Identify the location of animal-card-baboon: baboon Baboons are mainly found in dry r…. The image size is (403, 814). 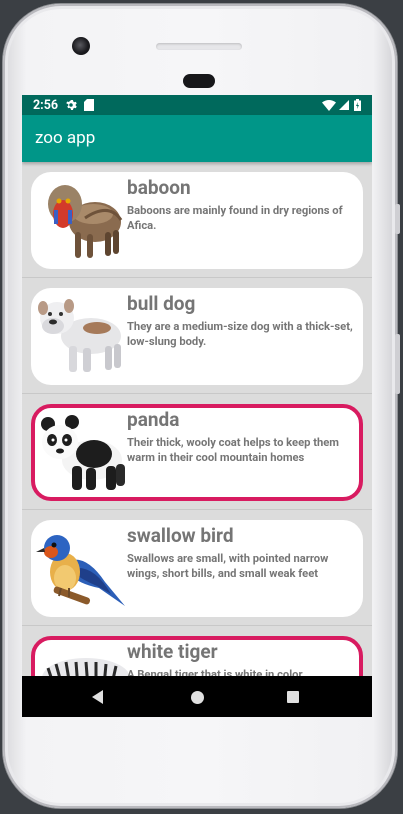
(197, 220).